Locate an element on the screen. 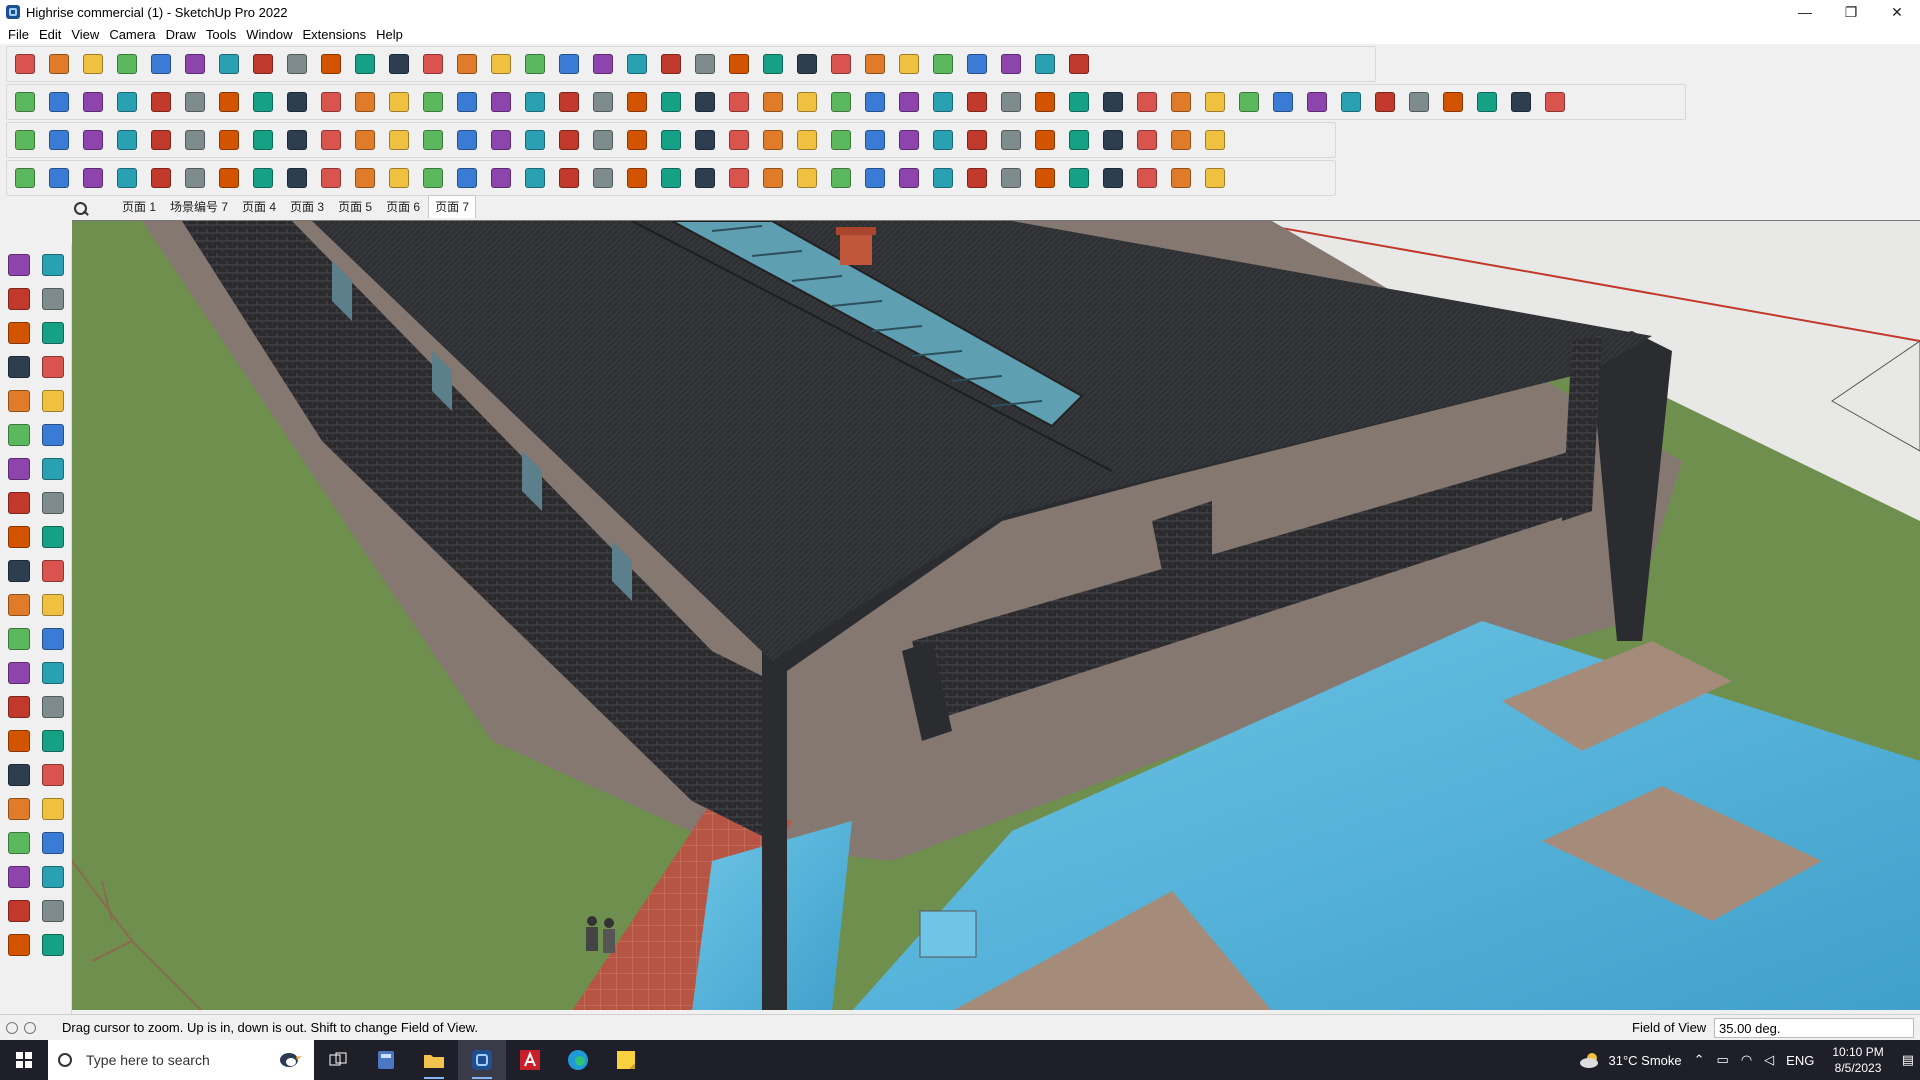 The height and width of the screenshot is (1080, 1920). geo-location-status-icon is located at coordinates (12, 1027).